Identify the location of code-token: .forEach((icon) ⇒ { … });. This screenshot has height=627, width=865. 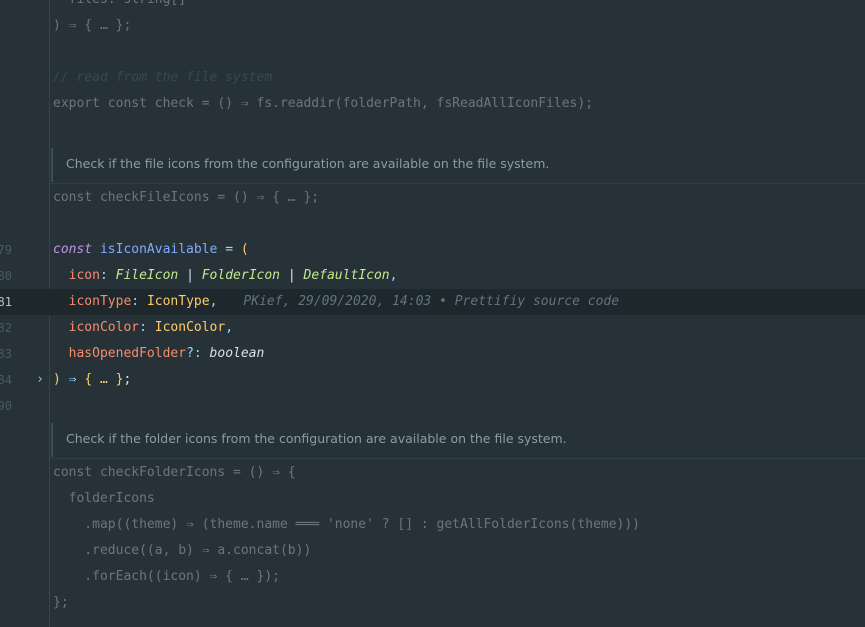
(166, 576).